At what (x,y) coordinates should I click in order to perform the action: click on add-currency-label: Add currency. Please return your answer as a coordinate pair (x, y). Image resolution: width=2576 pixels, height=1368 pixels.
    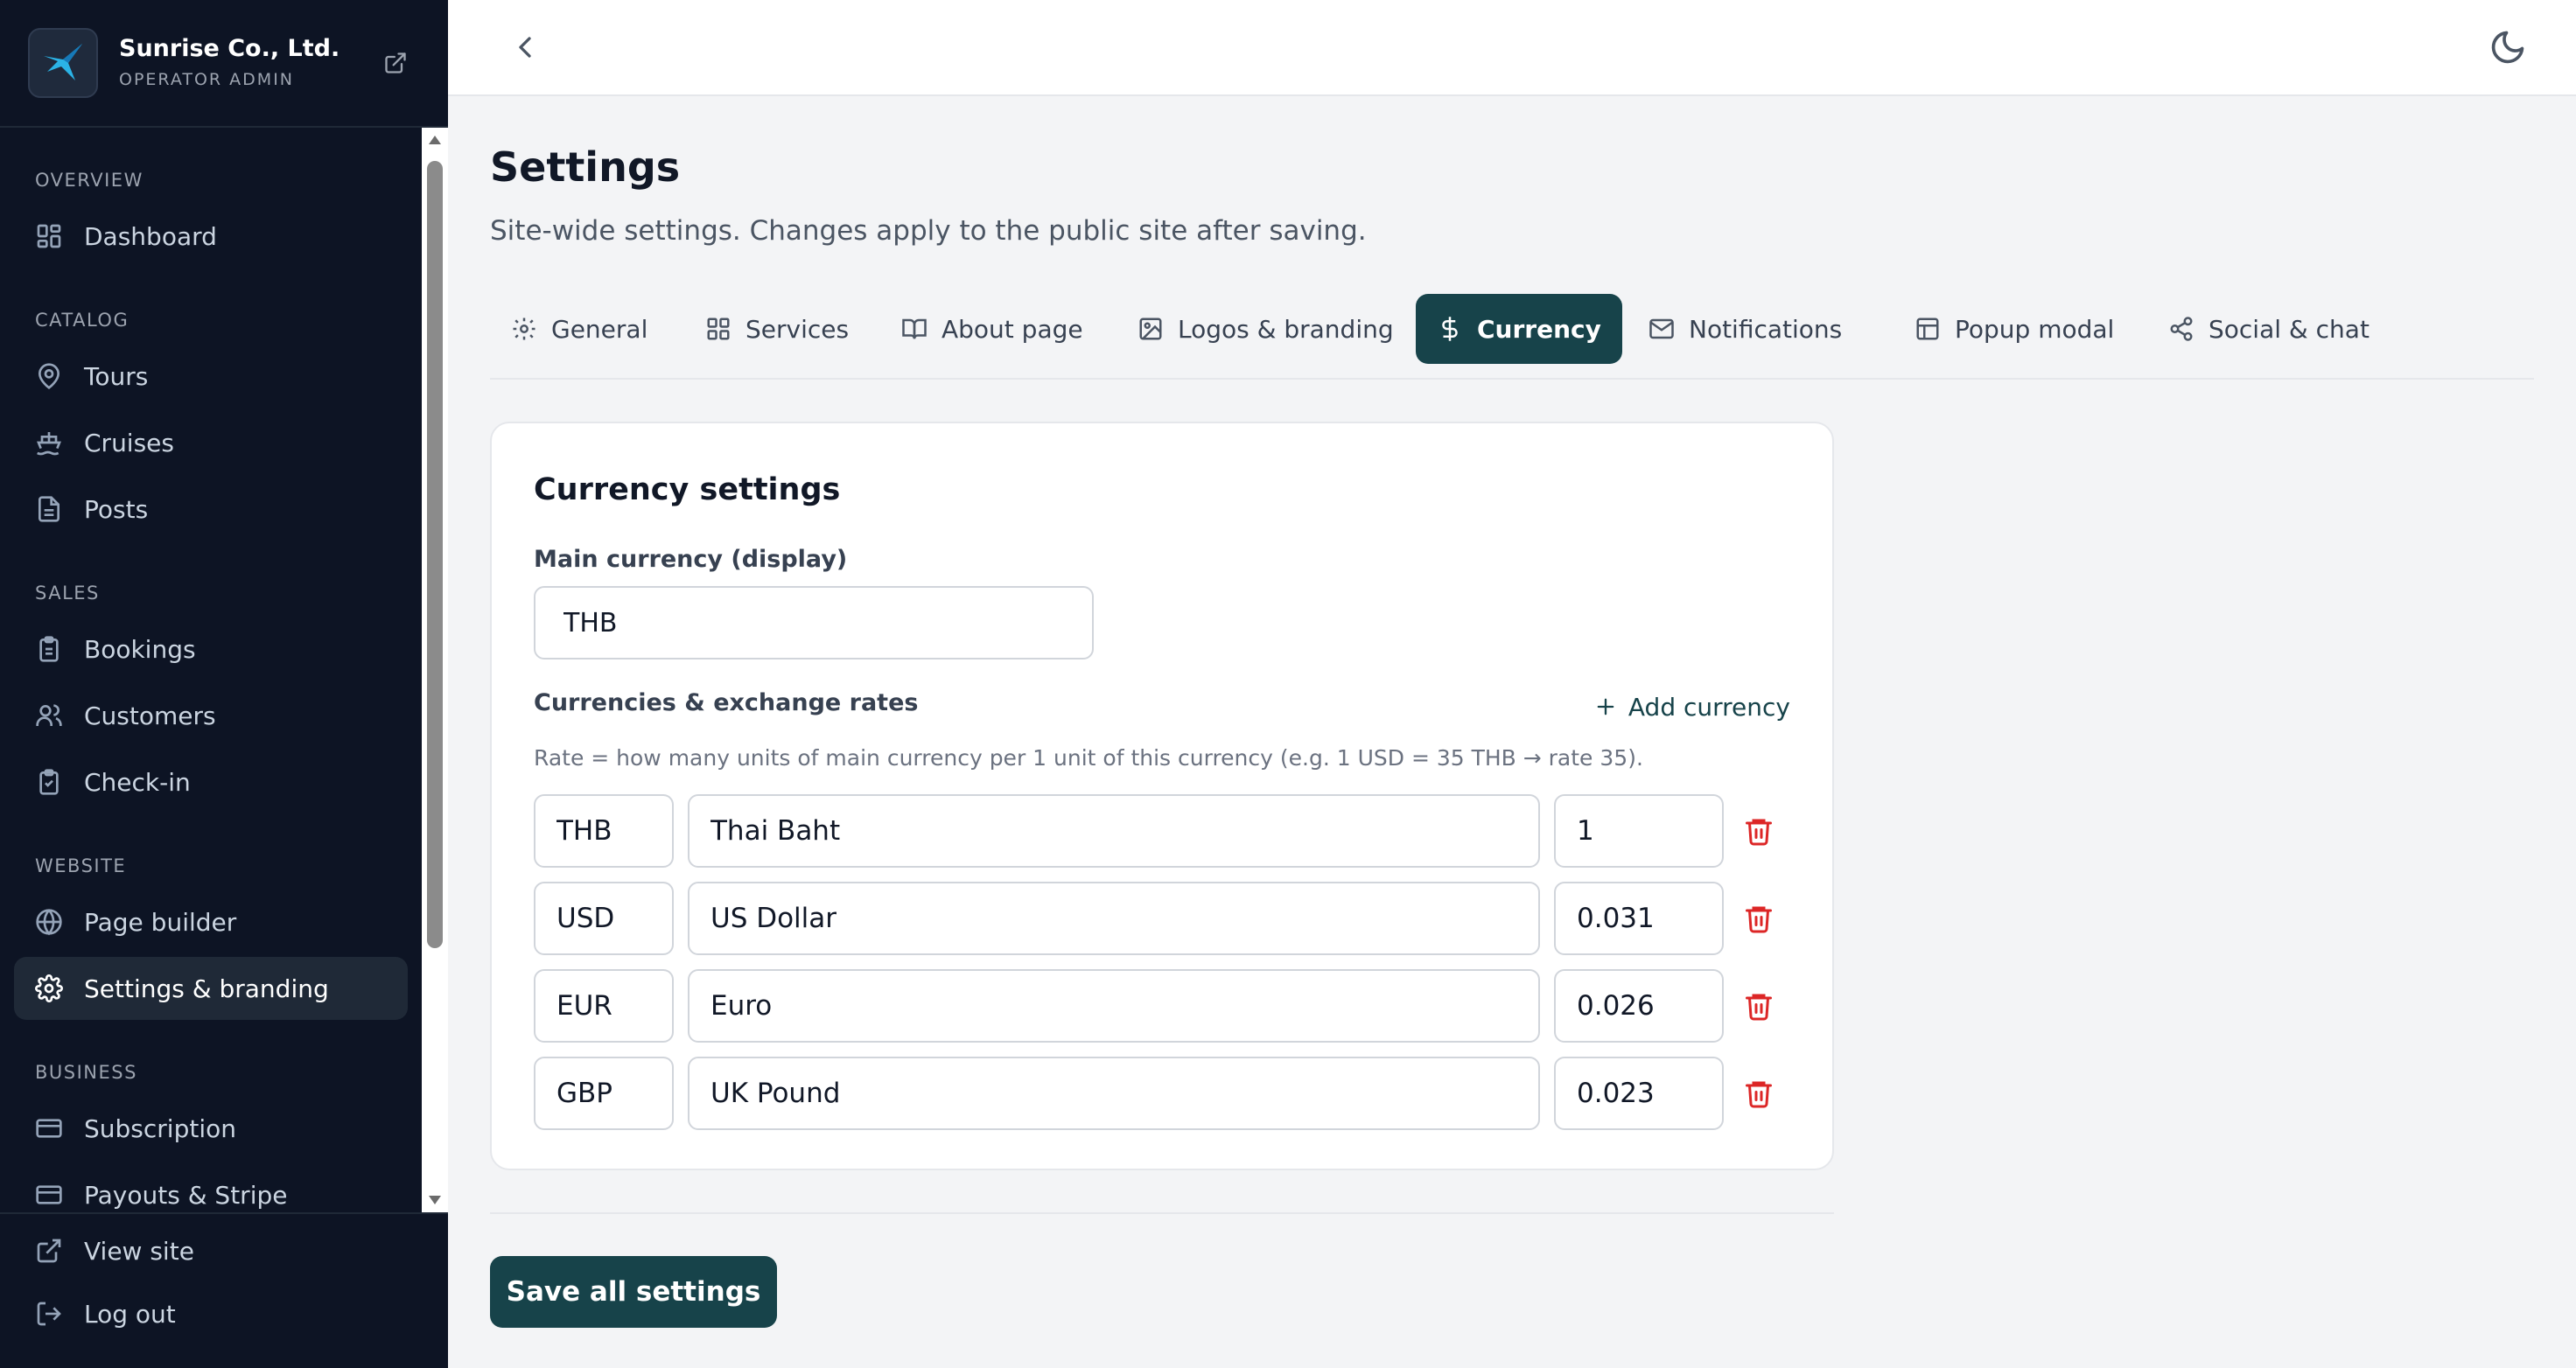
    Looking at the image, I should click on (1709, 707).